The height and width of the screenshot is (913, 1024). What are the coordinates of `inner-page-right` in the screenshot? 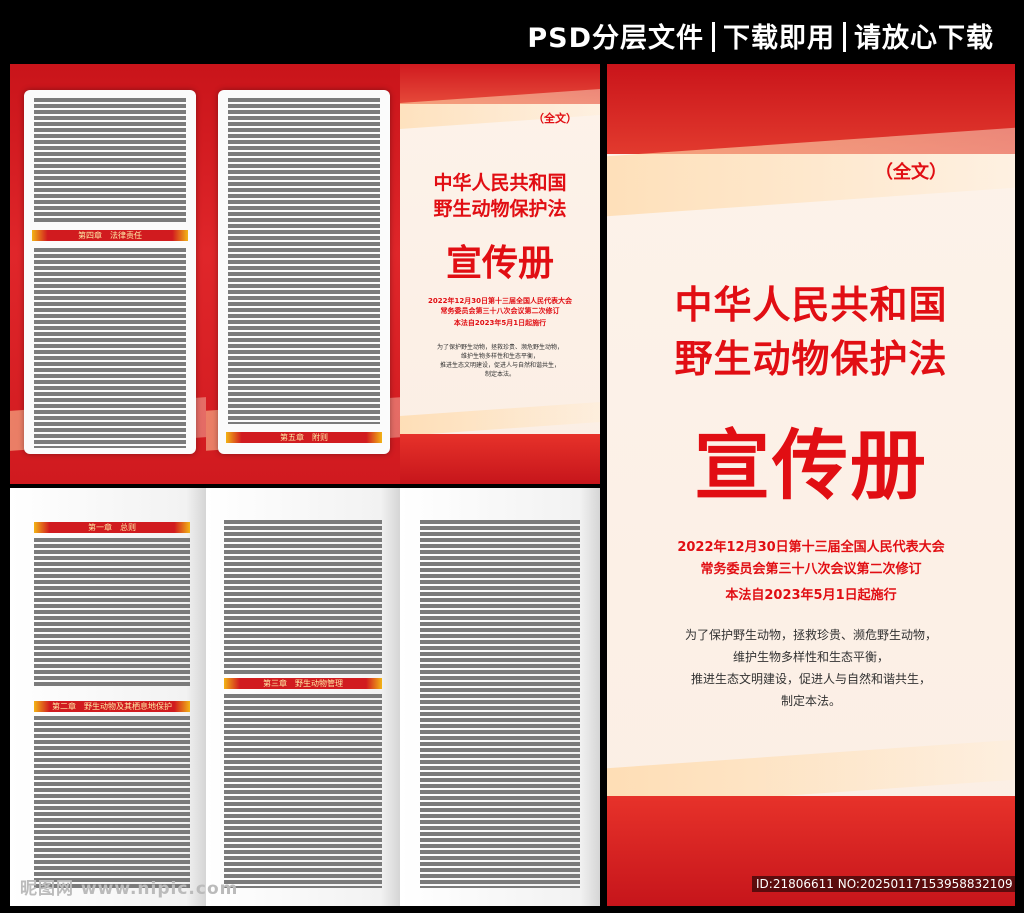 It's located at (500, 697).